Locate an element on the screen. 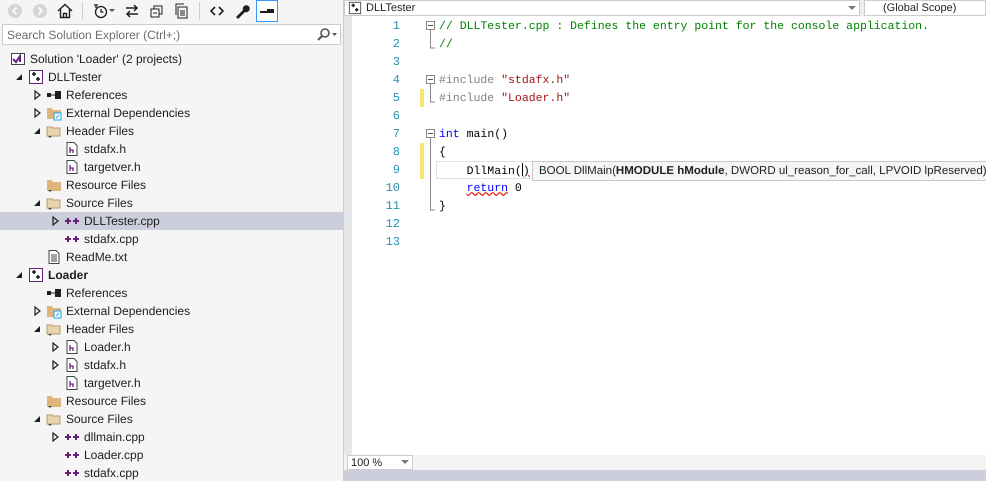 The image size is (986, 481). code-line: #include "stdafx.h" is located at coordinates (504, 80).